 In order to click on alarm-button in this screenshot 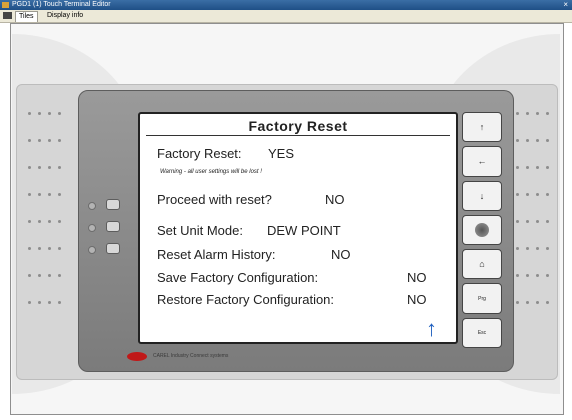, I will do `click(482, 230)`.